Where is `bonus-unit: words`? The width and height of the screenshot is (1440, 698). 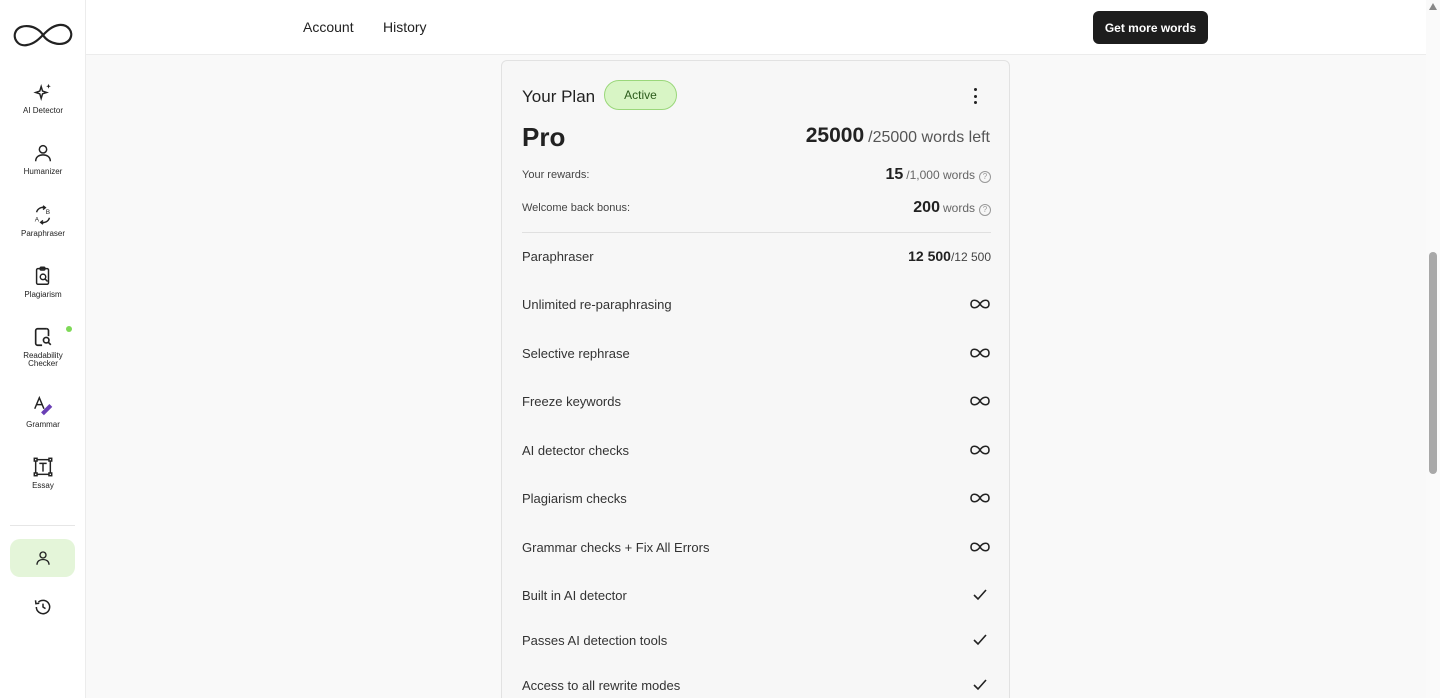
bonus-unit: words is located at coordinates (958, 208).